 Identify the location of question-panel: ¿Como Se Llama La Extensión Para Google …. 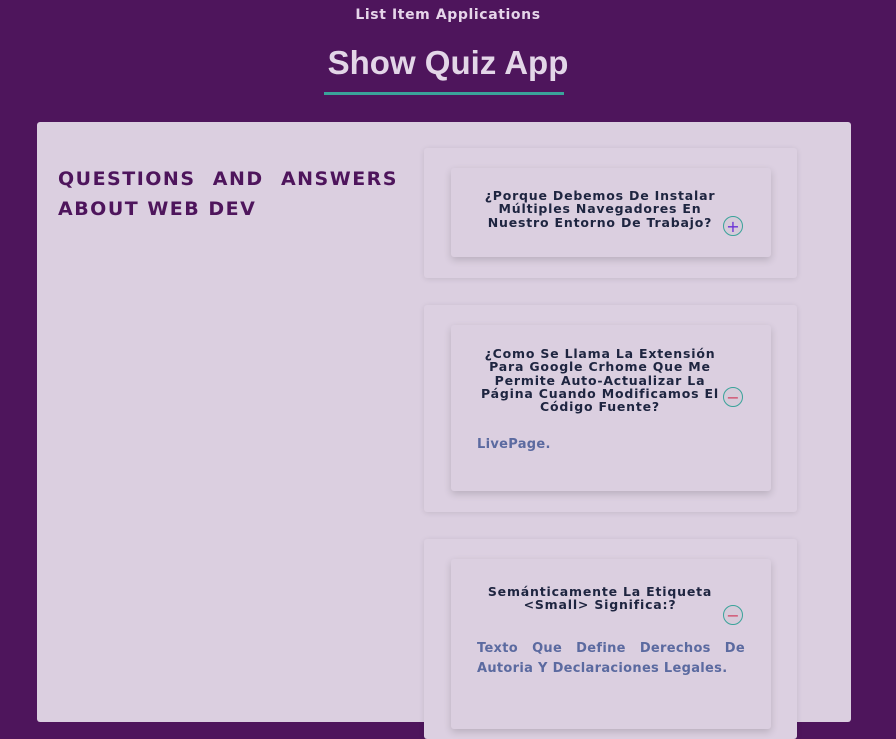
(611, 408).